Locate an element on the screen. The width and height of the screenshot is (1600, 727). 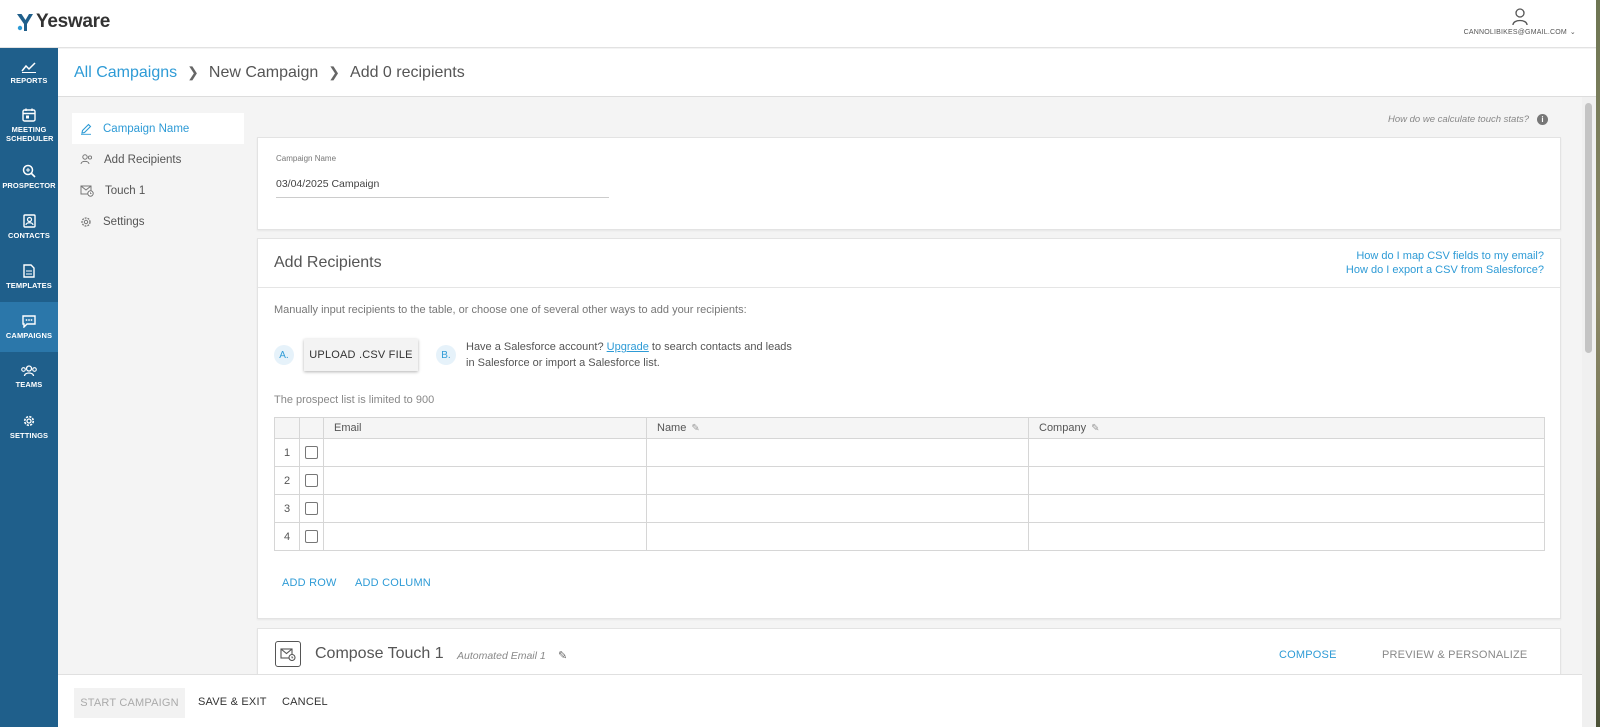
row-number-header is located at coordinates (287, 428).